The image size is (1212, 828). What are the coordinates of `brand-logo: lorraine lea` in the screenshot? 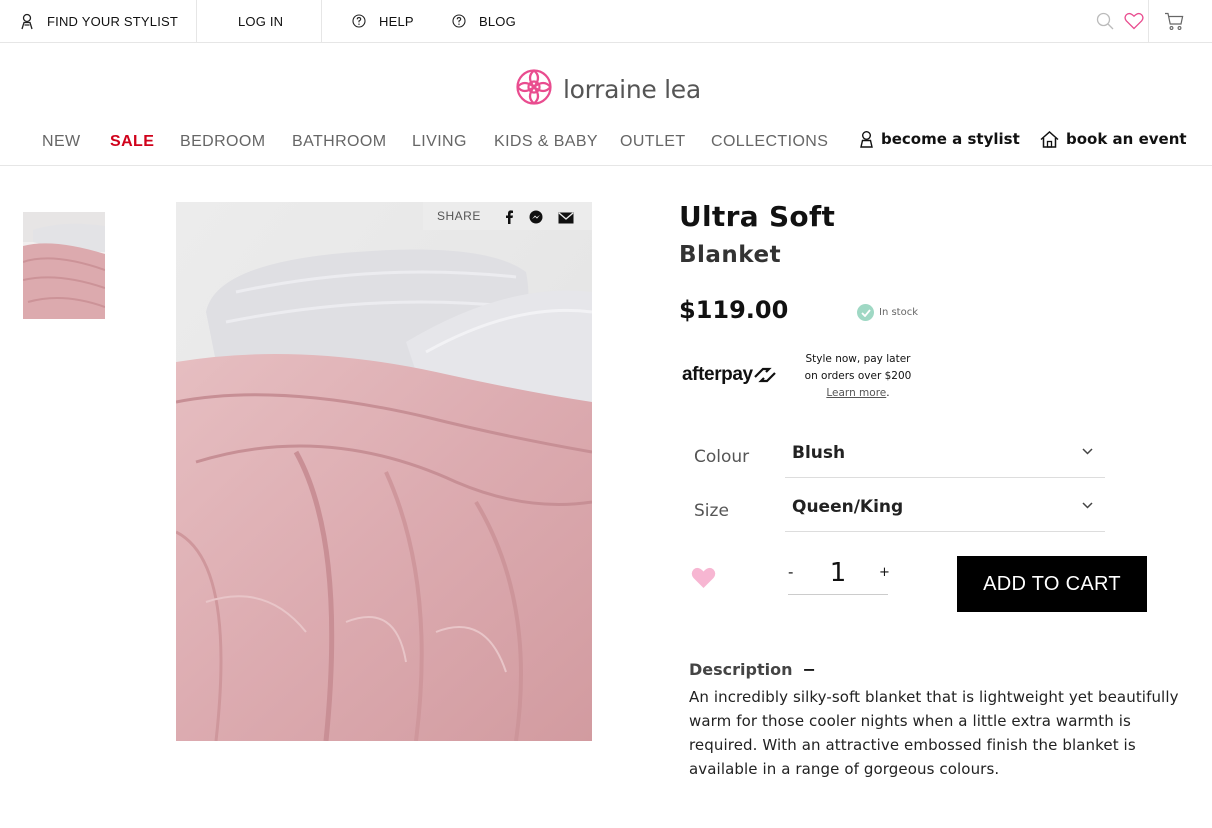 It's located at (607, 89).